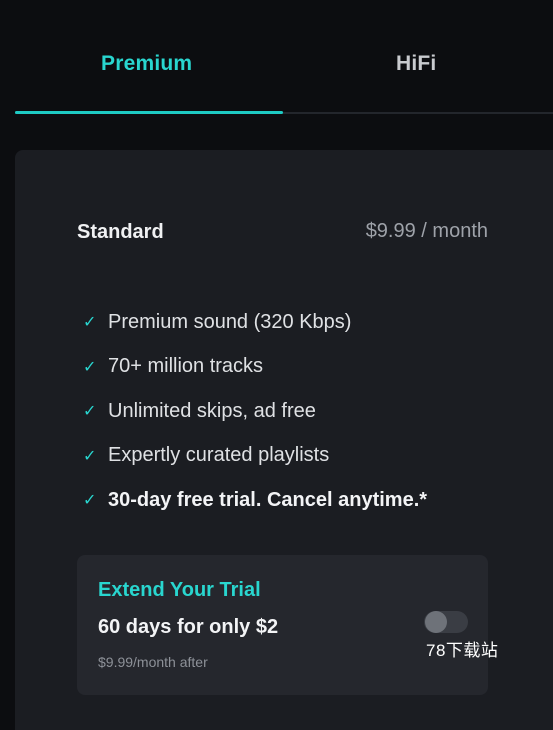  I want to click on feature-text: Premium sound (320 Kbps), so click(230, 321).